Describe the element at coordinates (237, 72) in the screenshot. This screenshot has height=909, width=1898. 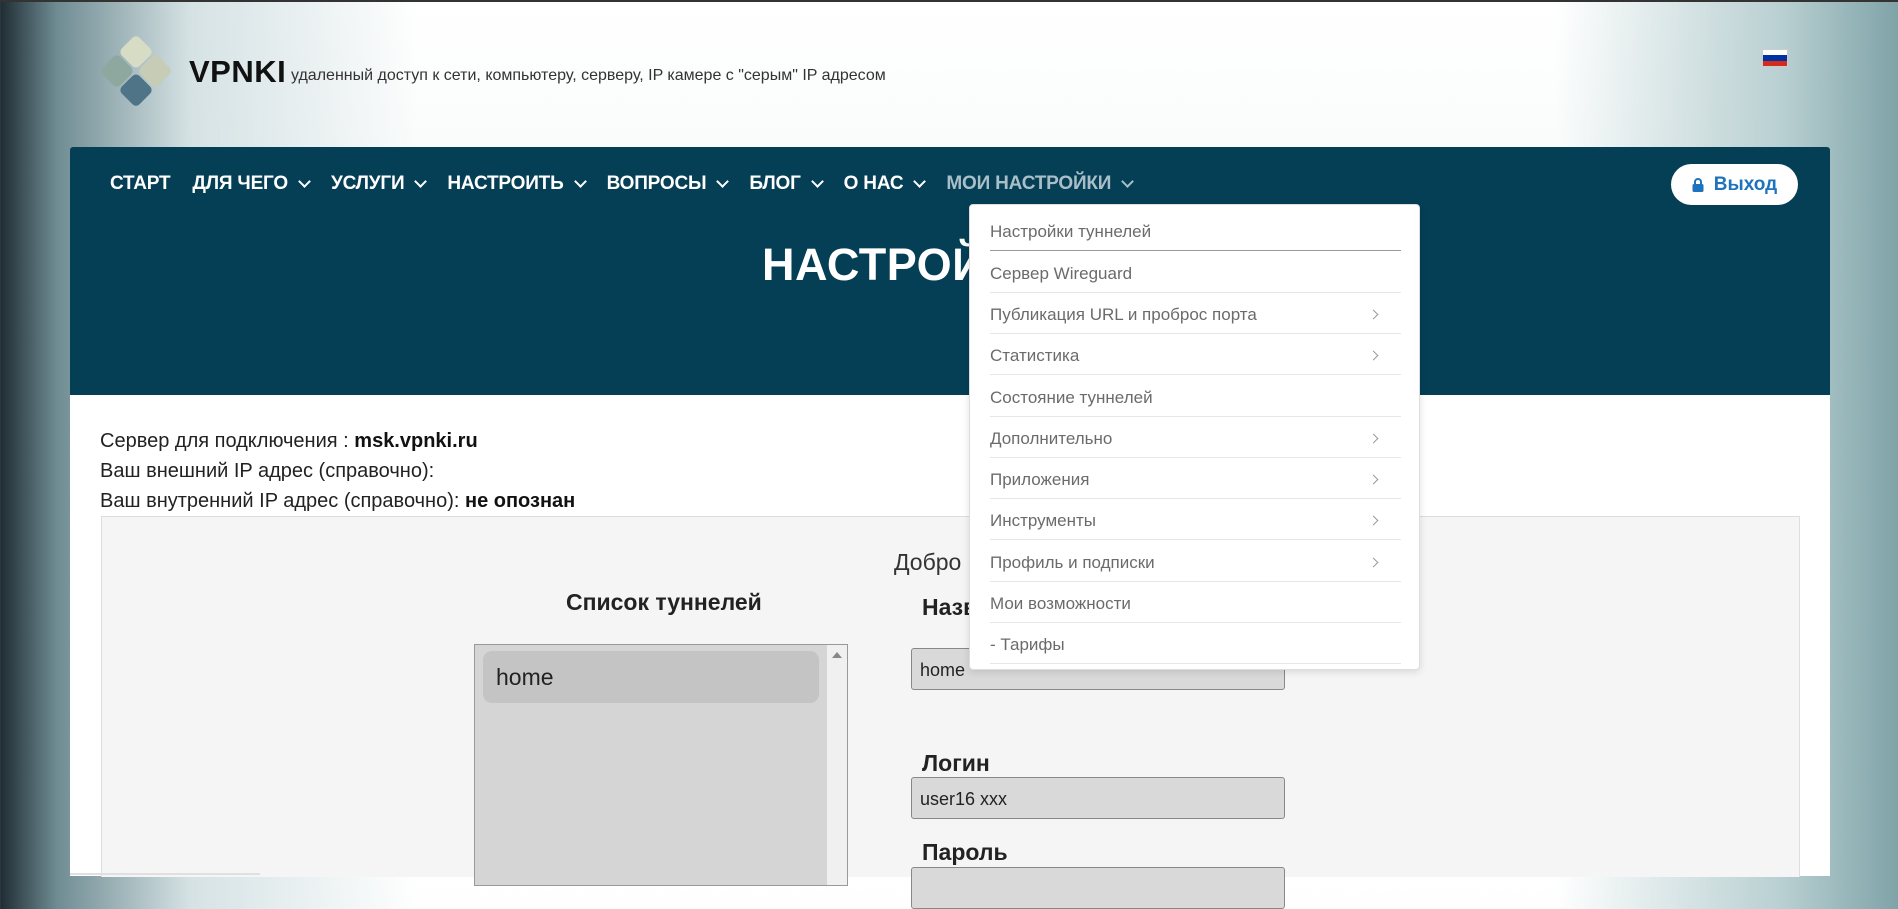
I see `brand-name: VPNKI` at that location.